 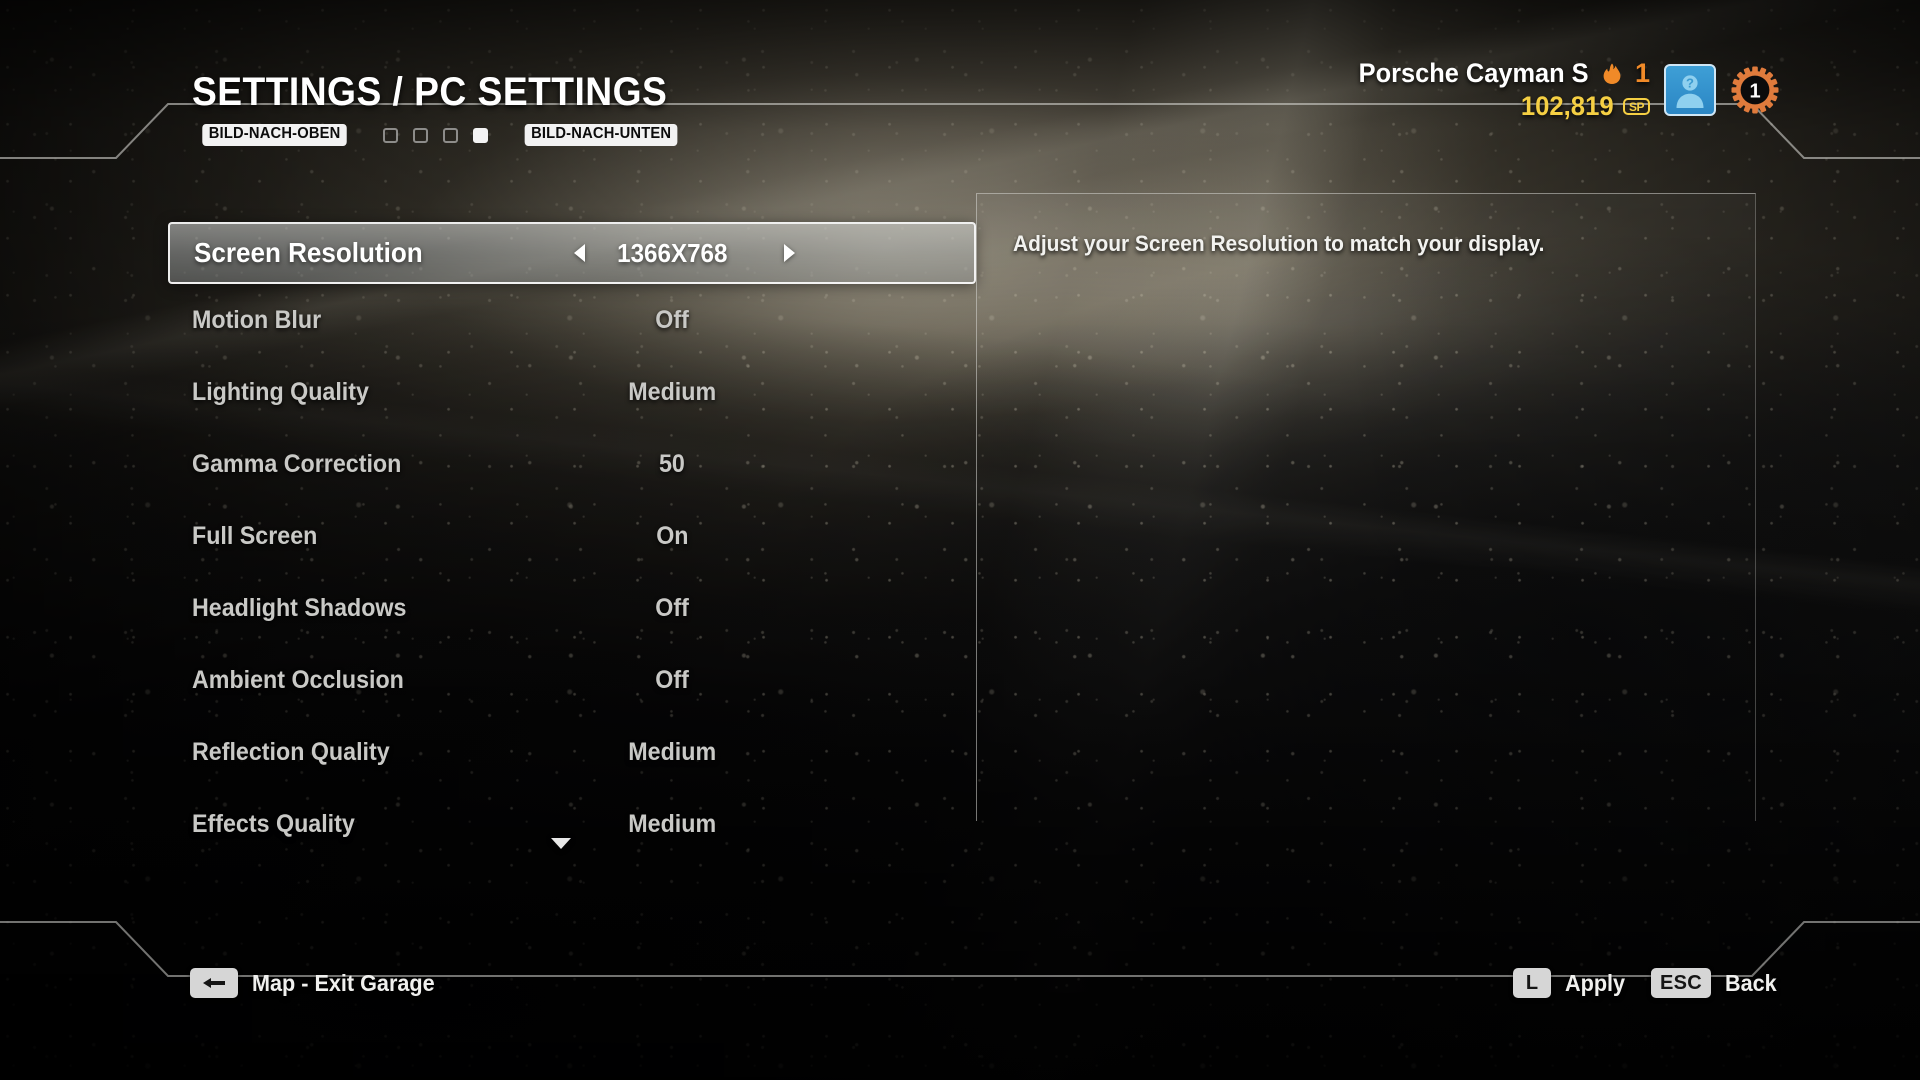 What do you see at coordinates (789, 253) in the screenshot?
I see `value-increment-arrow-icon` at bounding box center [789, 253].